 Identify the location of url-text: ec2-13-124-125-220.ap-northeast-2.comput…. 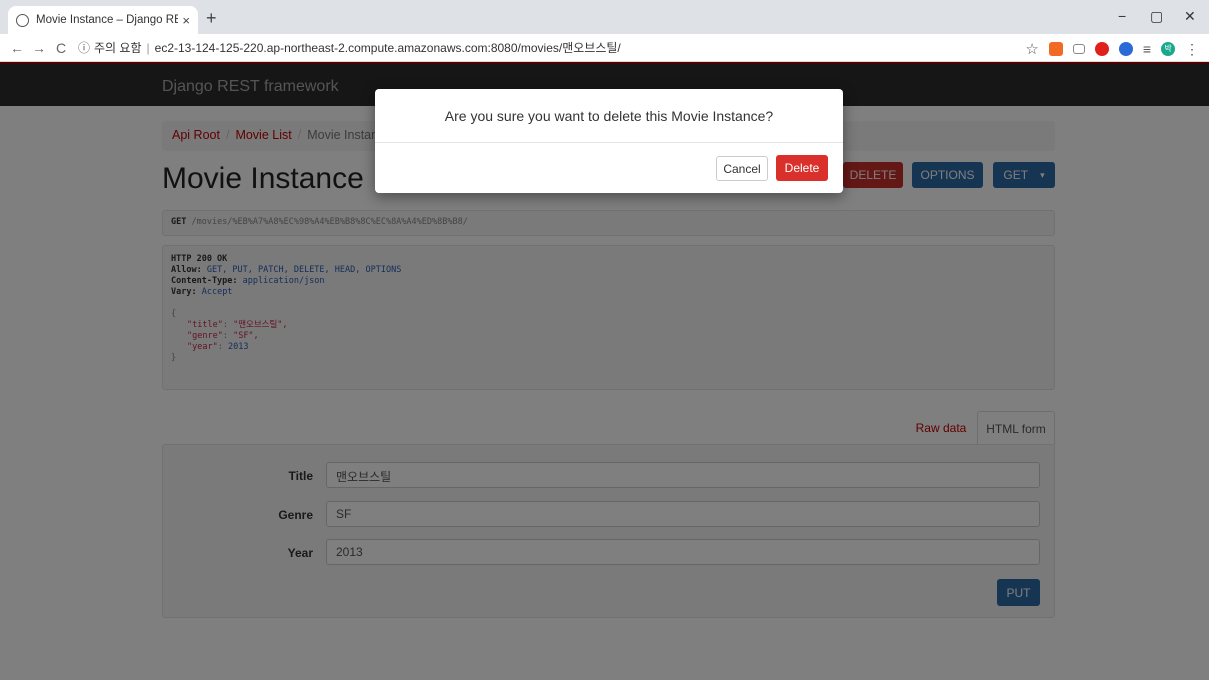
(388, 47).